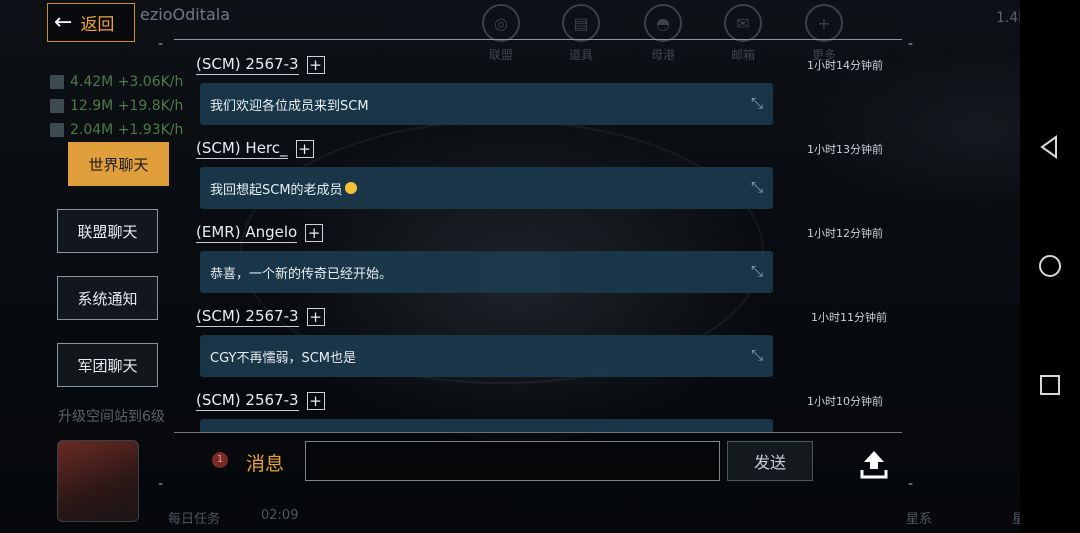 This screenshot has height=533, width=1080. Describe the element at coordinates (118, 164) in the screenshot. I see `tab-world-chat: 世界聊天` at that location.